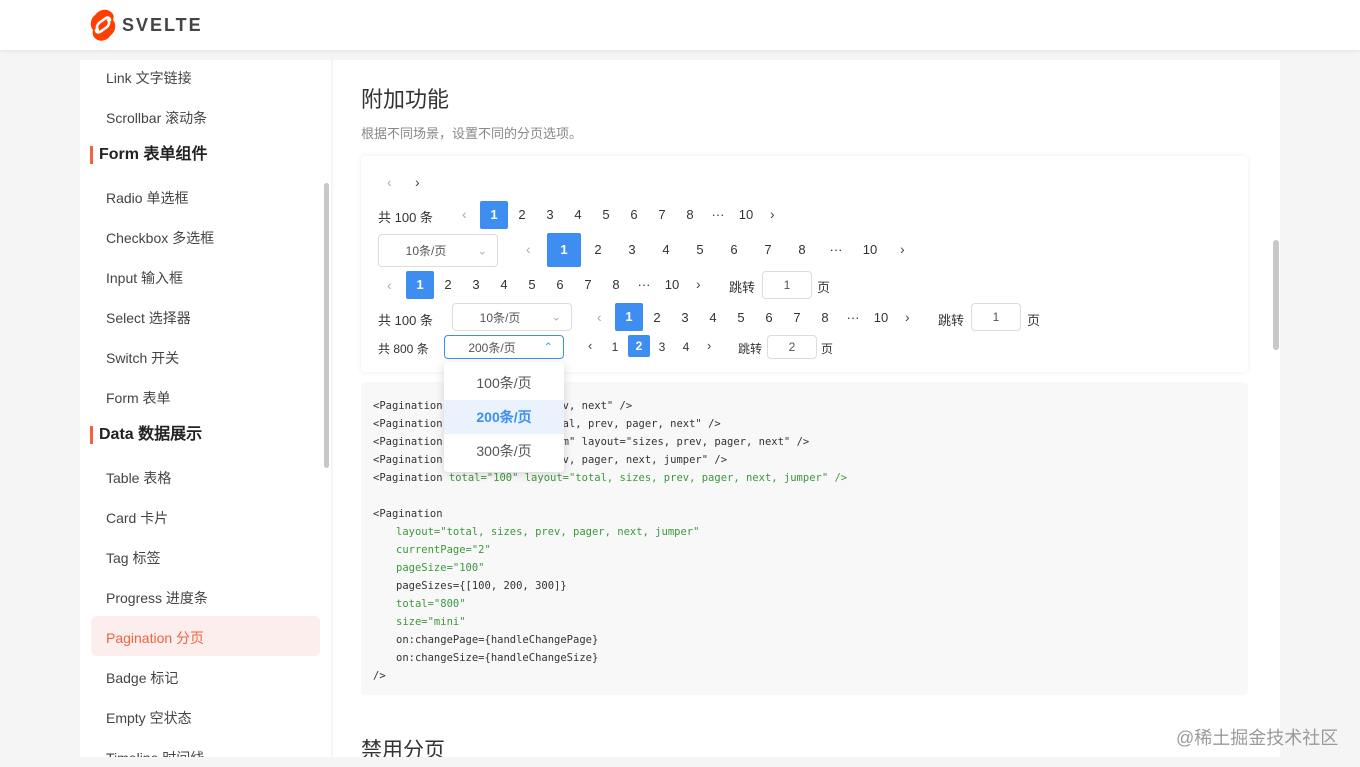  What do you see at coordinates (137, 518) in the screenshot?
I see `sidebar-item-card: Card 卡片` at bounding box center [137, 518].